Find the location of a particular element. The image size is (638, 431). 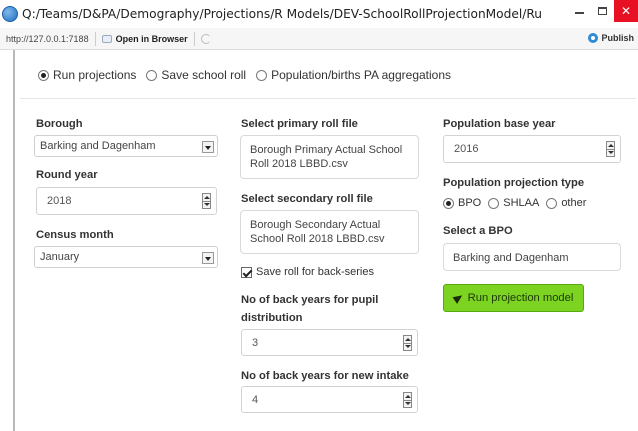

back-years-pupil-value: 3 is located at coordinates (255, 343).